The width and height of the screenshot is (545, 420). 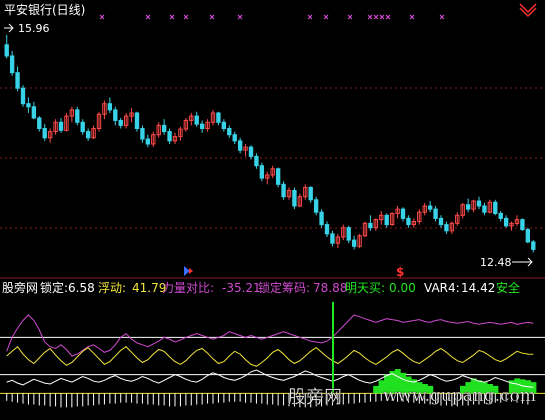 I want to click on watermark-en: www.gupang.com, so click(x=459, y=396).